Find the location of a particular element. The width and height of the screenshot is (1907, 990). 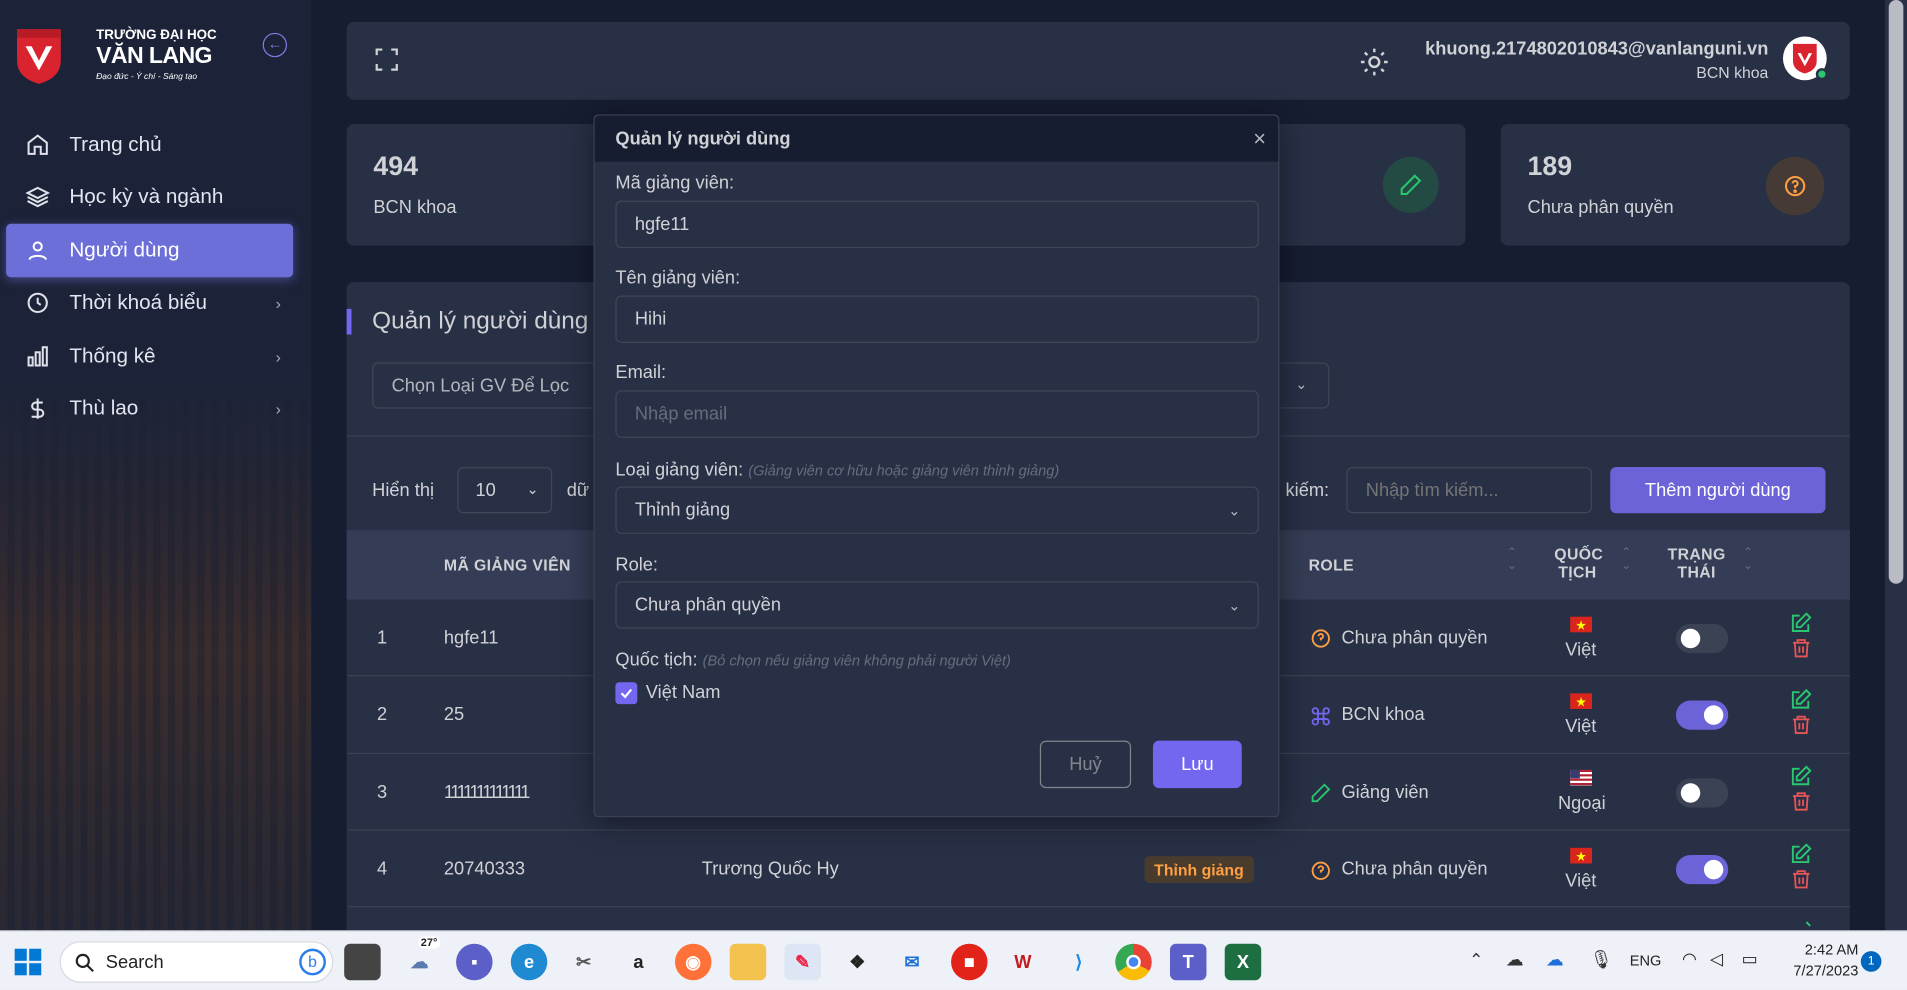

wps-office-icon: W is located at coordinates (1023, 962).